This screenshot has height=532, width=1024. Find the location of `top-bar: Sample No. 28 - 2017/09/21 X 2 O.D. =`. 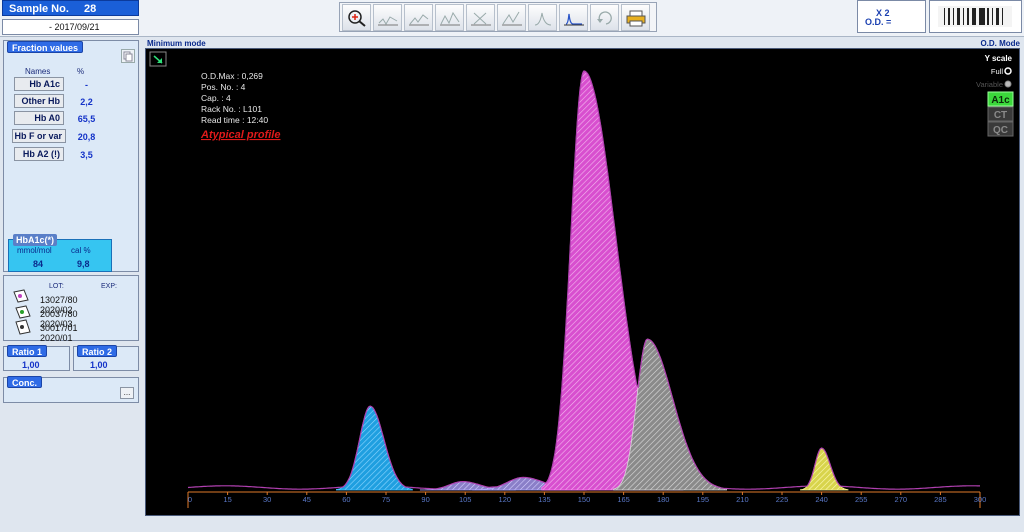

top-bar: Sample No. 28 - 2017/09/21 X 2 O.D. = is located at coordinates (512, 18).